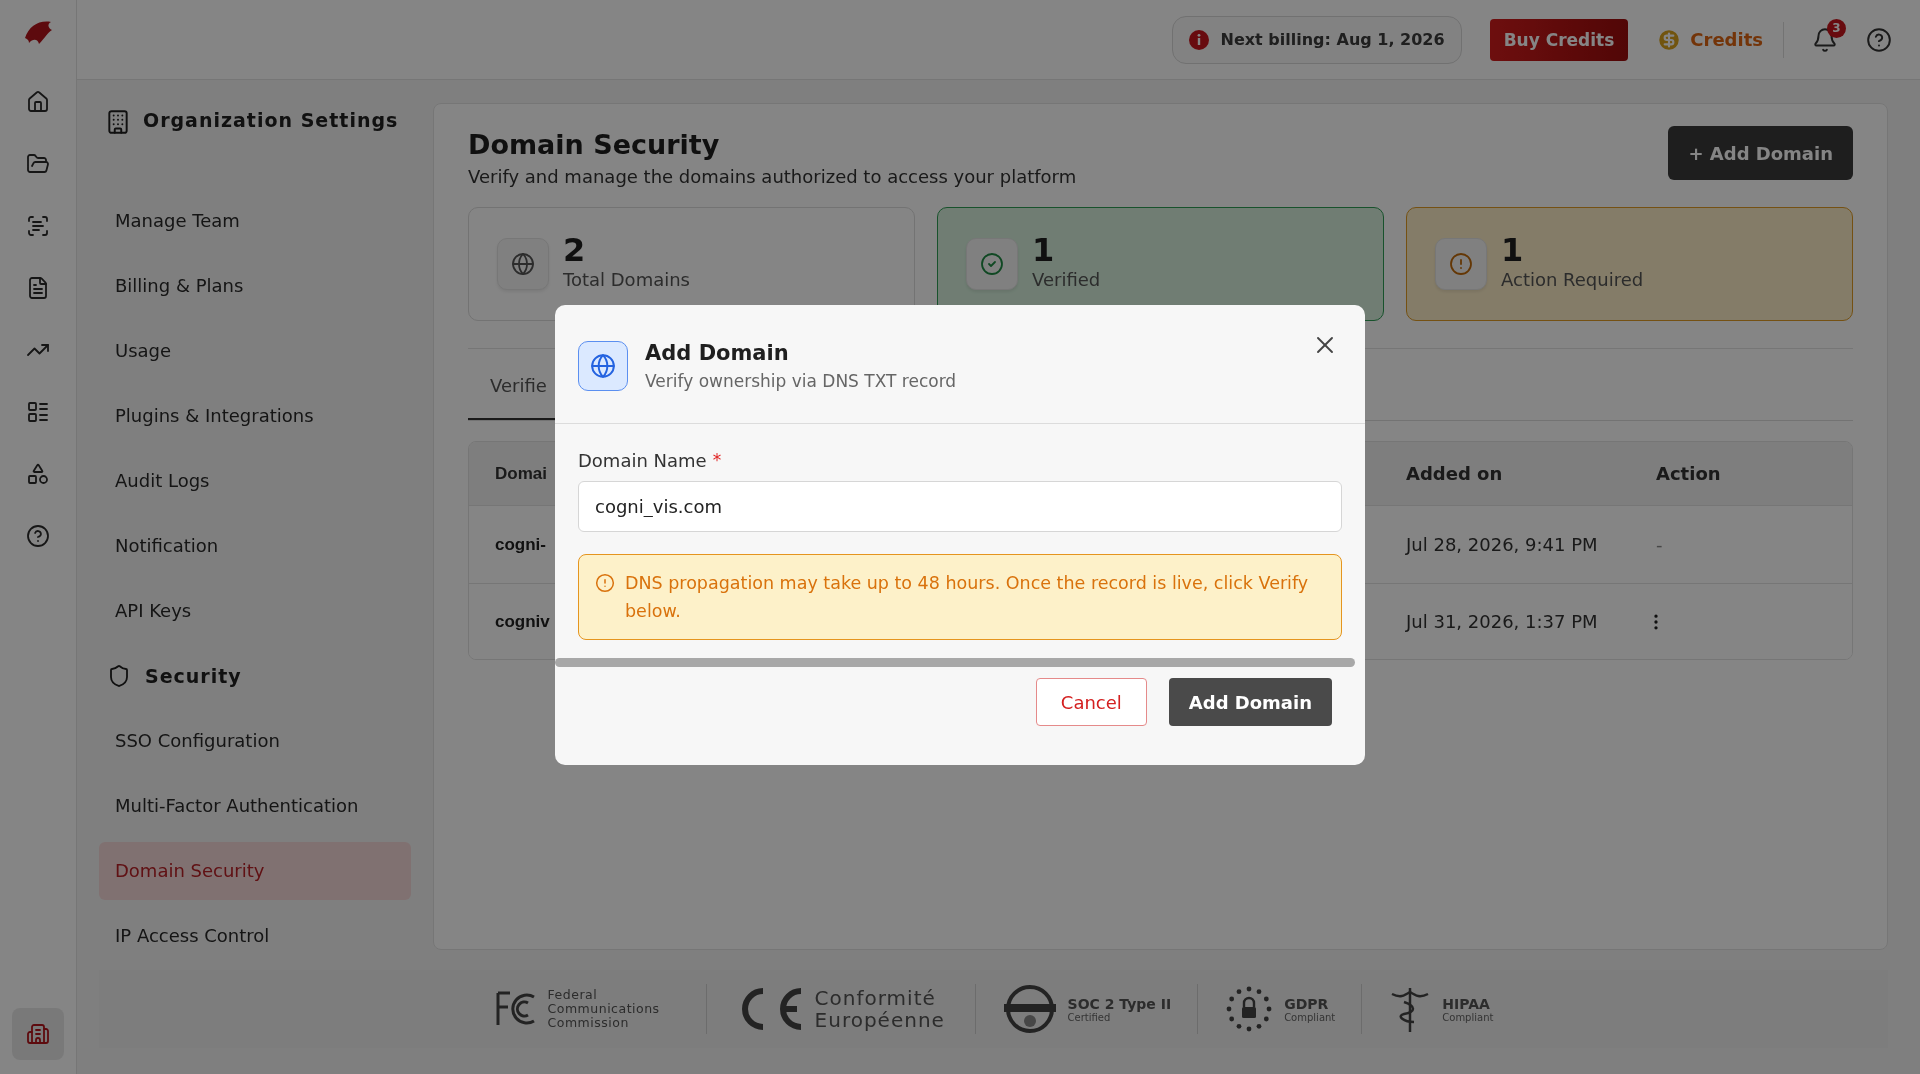 The width and height of the screenshot is (1920, 1074). What do you see at coordinates (255, 415) in the screenshot?
I see `sidebar-item: Plugins & Integrations` at bounding box center [255, 415].